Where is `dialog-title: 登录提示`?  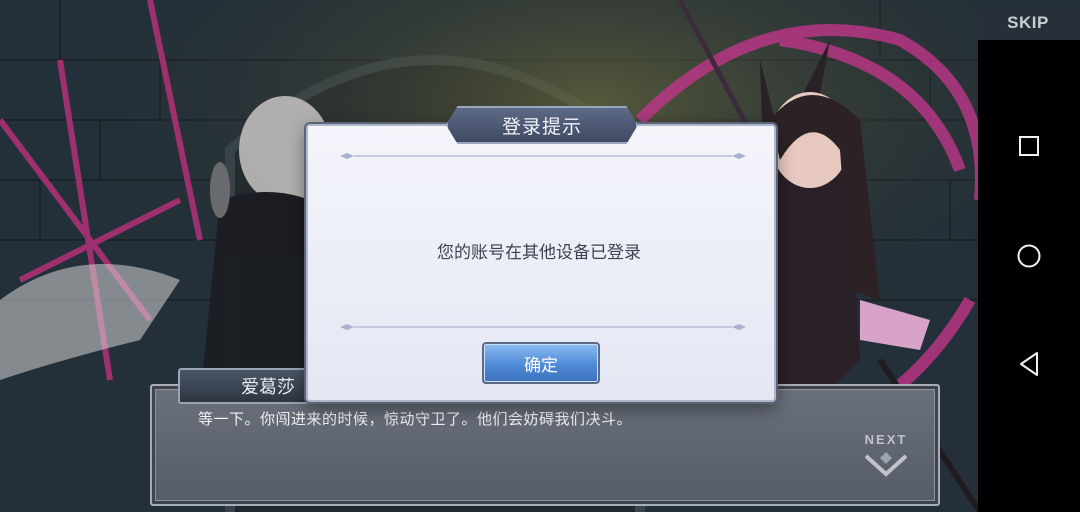
dialog-title: 登录提示 is located at coordinates (542, 125).